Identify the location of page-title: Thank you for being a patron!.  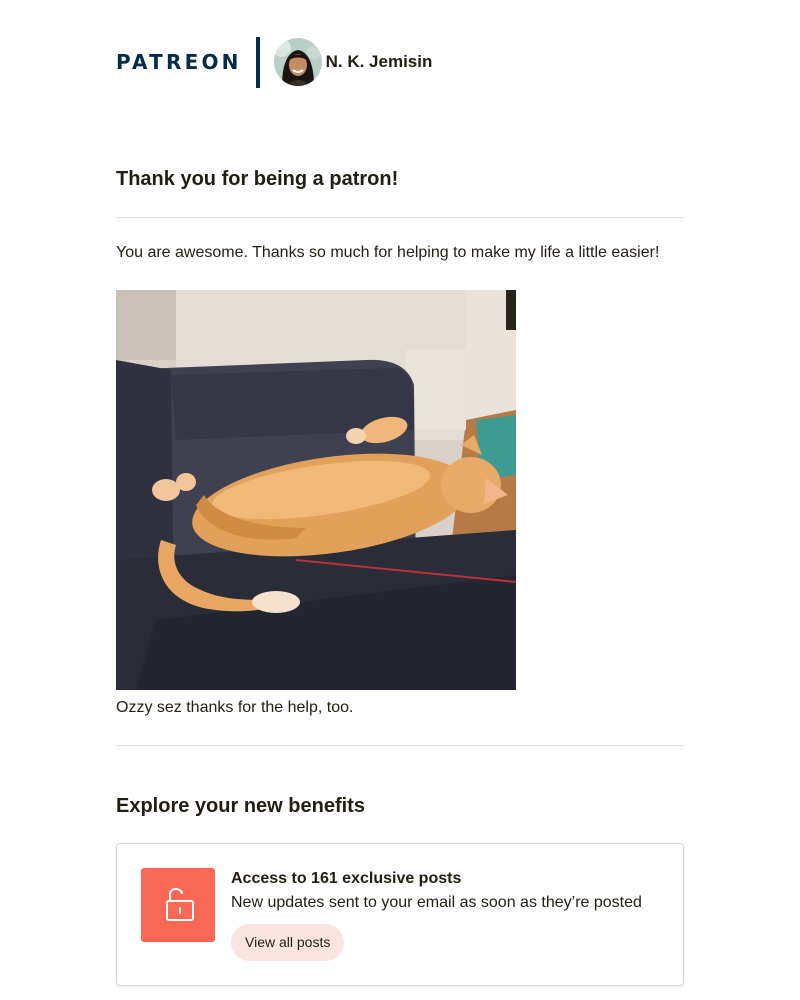
(257, 179).